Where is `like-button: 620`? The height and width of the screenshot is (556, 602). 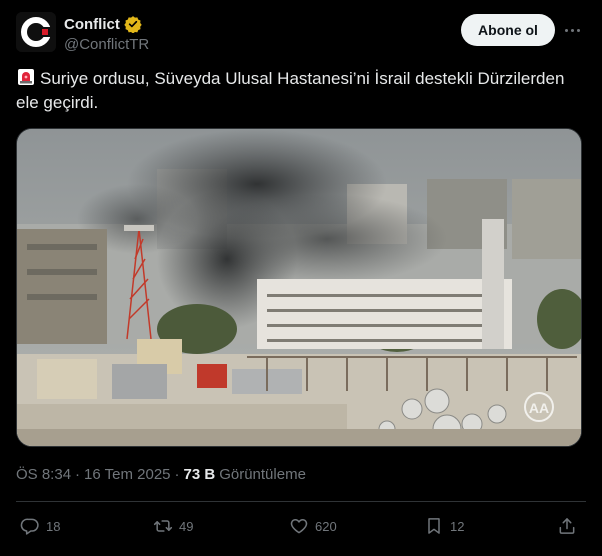 like-button: 620 is located at coordinates (313, 526).